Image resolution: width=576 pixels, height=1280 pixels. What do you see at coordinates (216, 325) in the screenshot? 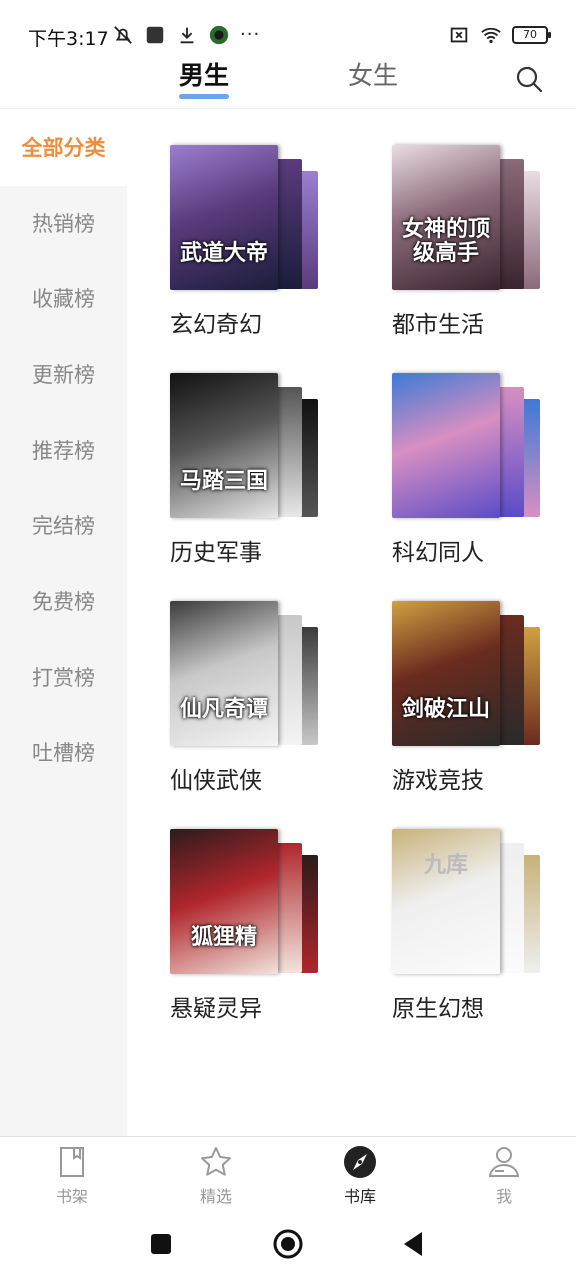
I see `category-label: 玄幻奇幻` at bounding box center [216, 325].